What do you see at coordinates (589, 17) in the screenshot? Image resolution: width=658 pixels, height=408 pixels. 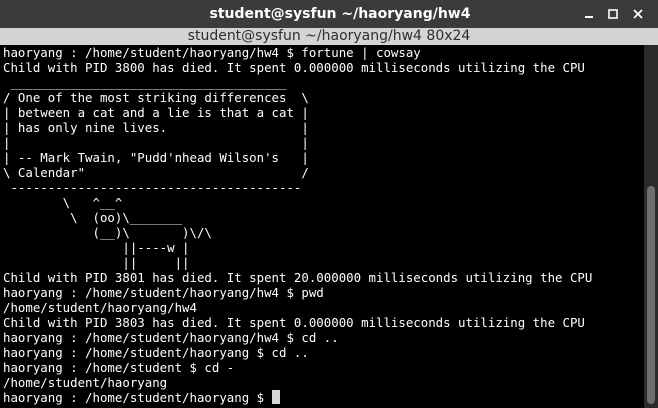 I see `minimize-icon` at bounding box center [589, 17].